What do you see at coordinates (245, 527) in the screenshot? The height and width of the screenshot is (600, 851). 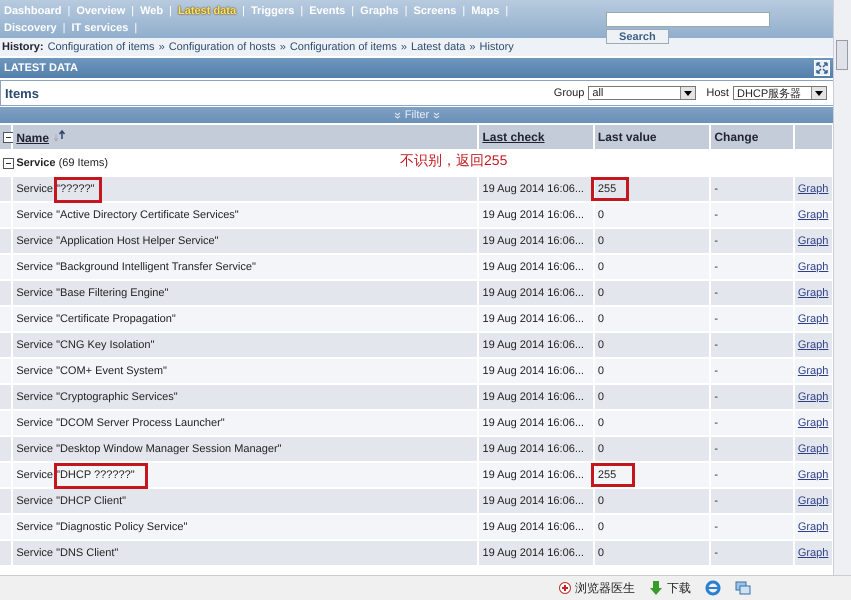 I see `table-cell: Service "Diagnostic Policy Service"` at bounding box center [245, 527].